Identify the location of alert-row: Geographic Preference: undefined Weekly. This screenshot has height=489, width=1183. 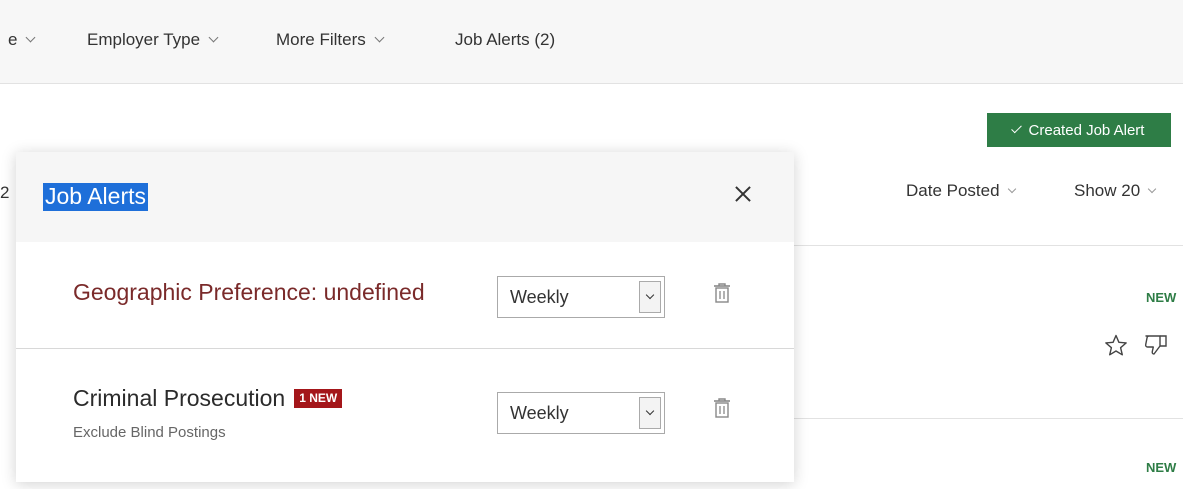
(405, 295).